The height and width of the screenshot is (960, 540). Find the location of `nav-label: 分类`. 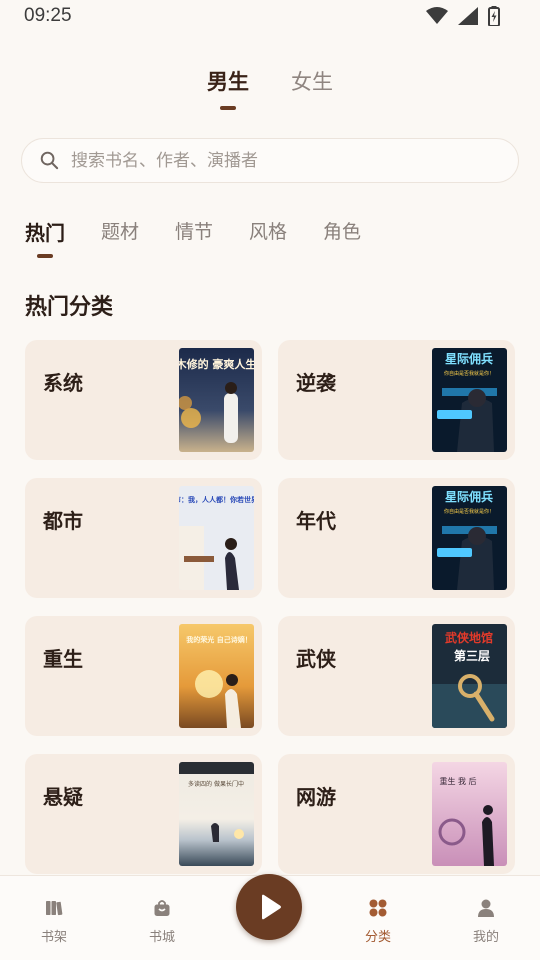

nav-label: 分类 is located at coordinates (377, 937).